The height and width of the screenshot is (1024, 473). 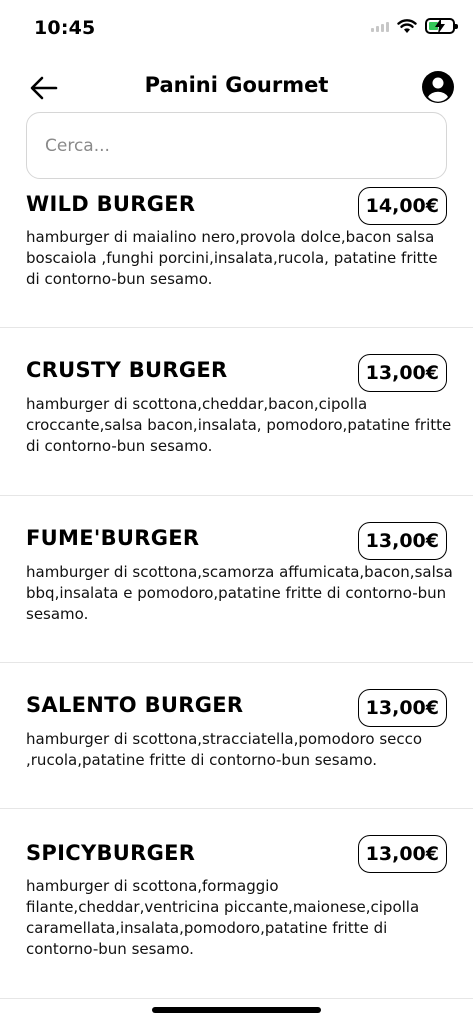 What do you see at coordinates (441, 26) in the screenshot?
I see `battery-icon` at bounding box center [441, 26].